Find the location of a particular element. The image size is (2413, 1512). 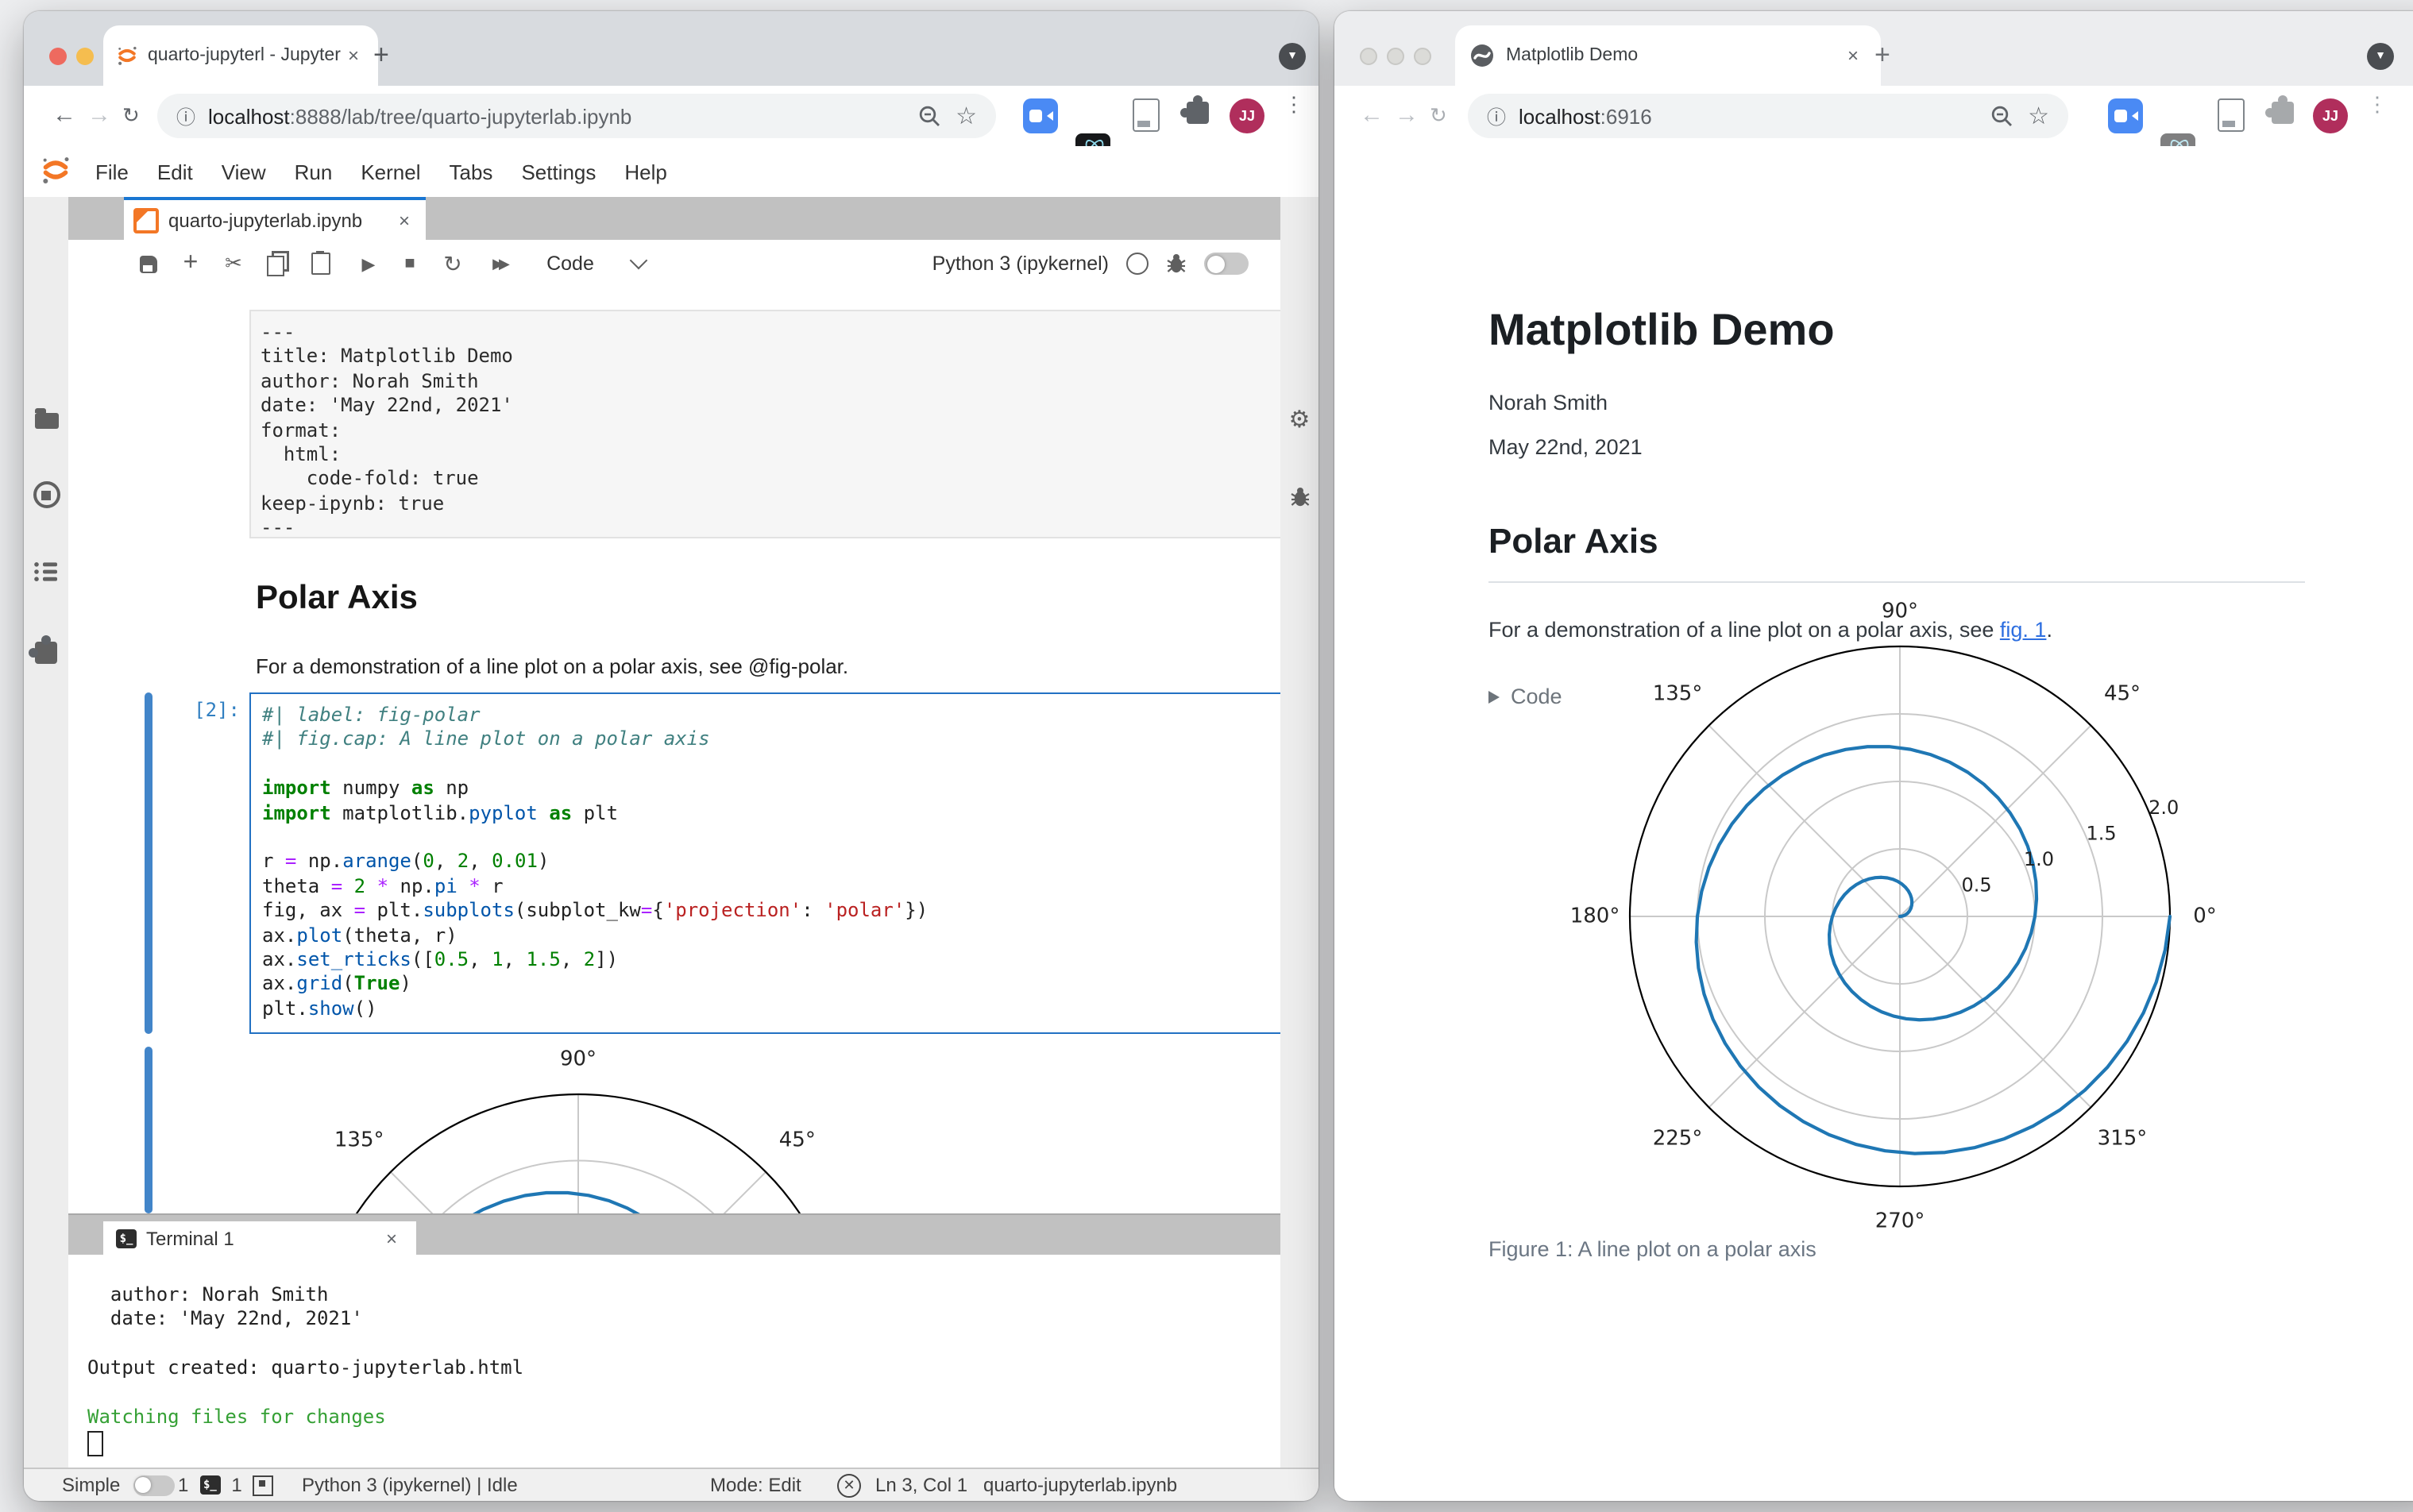

trust-shield-icon: ✕ is located at coordinates (849, 1485).